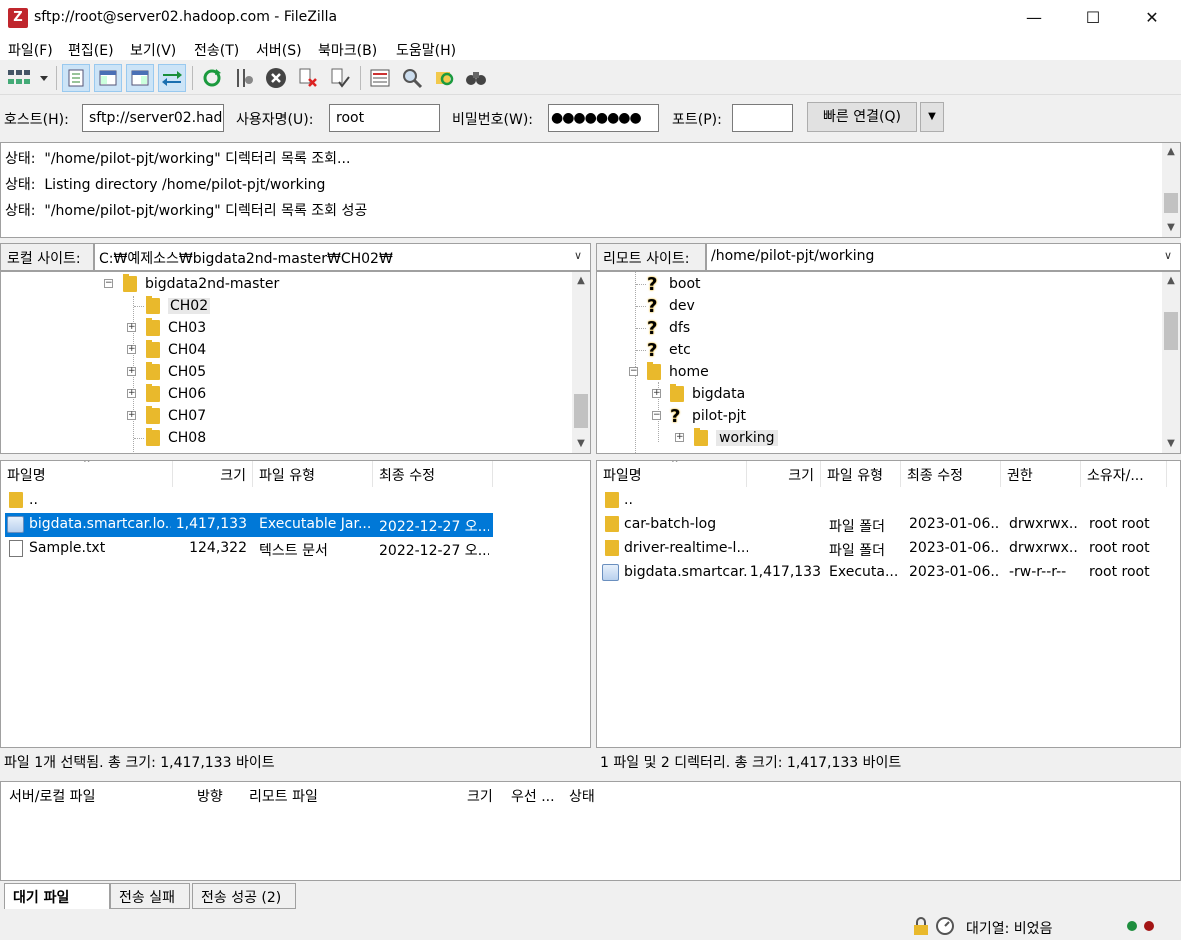 The image size is (1181, 940). What do you see at coordinates (603, 118) in the screenshot?
I see `password-input: ●●●●●●●●` at bounding box center [603, 118].